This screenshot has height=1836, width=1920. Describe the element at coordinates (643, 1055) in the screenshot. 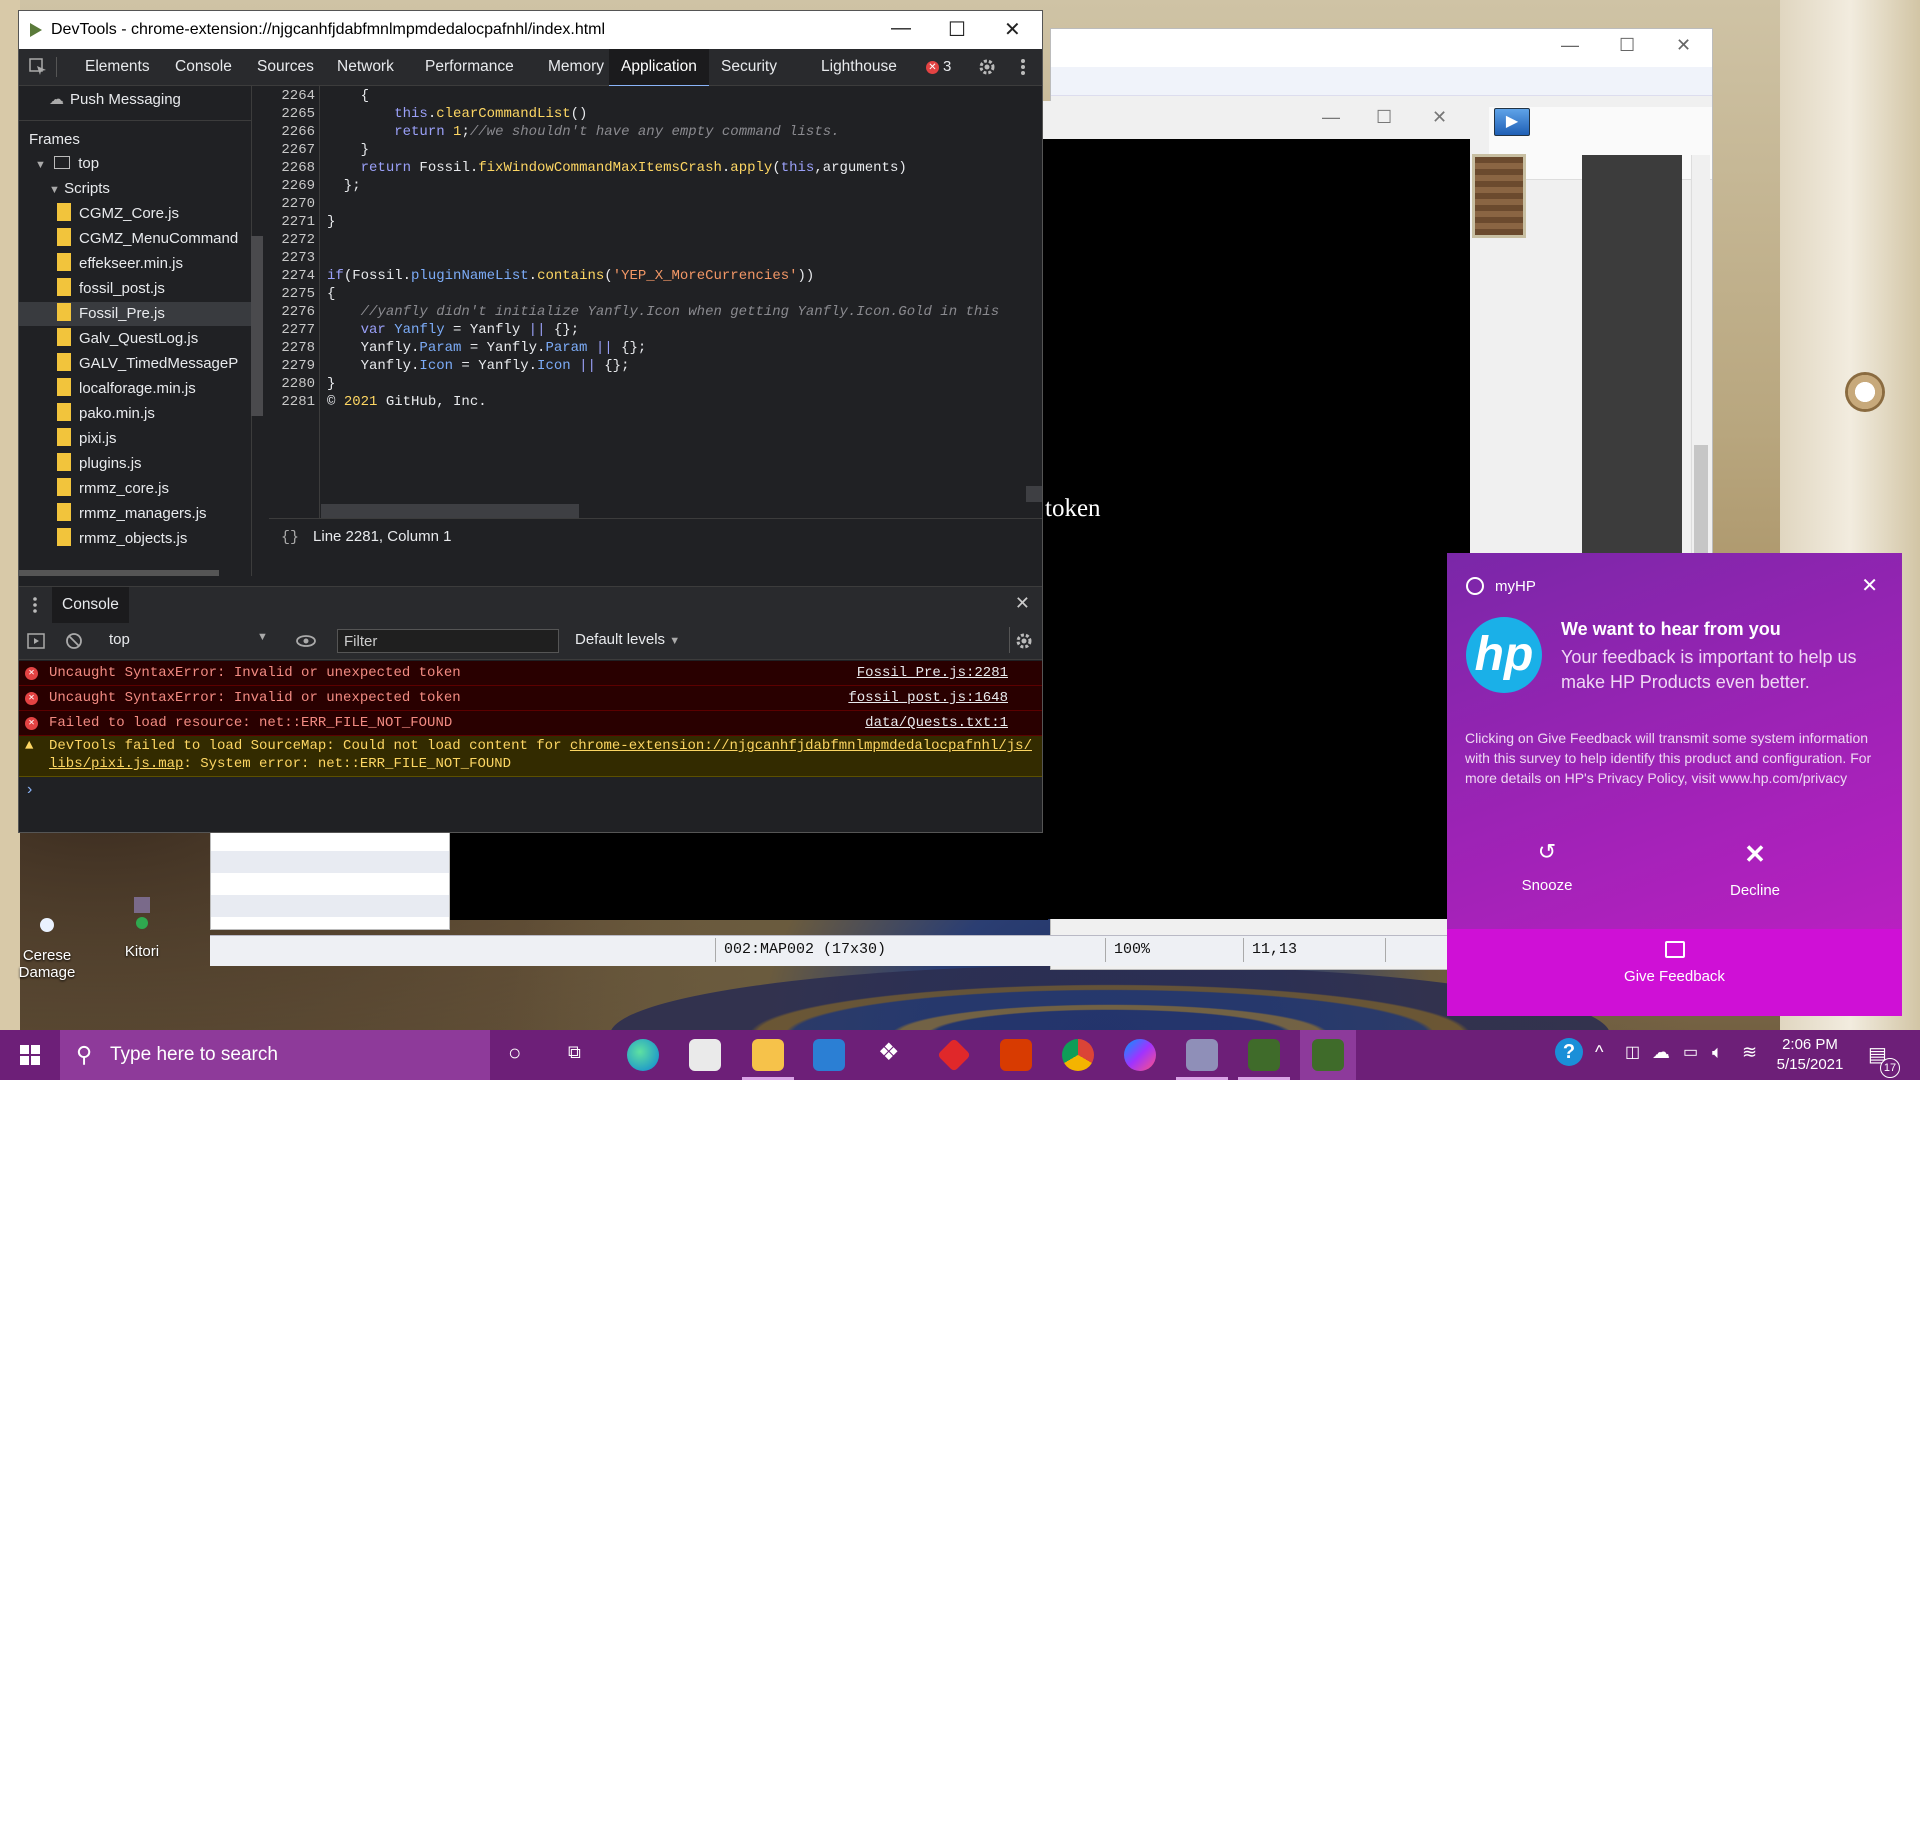

I see `edge-icon` at that location.